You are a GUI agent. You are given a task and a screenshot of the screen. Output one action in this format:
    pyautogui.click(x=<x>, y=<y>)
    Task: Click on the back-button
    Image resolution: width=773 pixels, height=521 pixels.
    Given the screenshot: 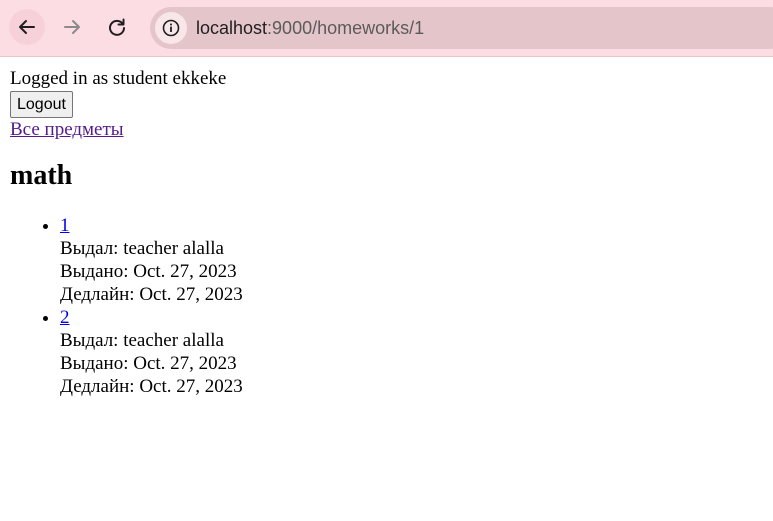 What is the action you would take?
    pyautogui.click(x=27, y=27)
    